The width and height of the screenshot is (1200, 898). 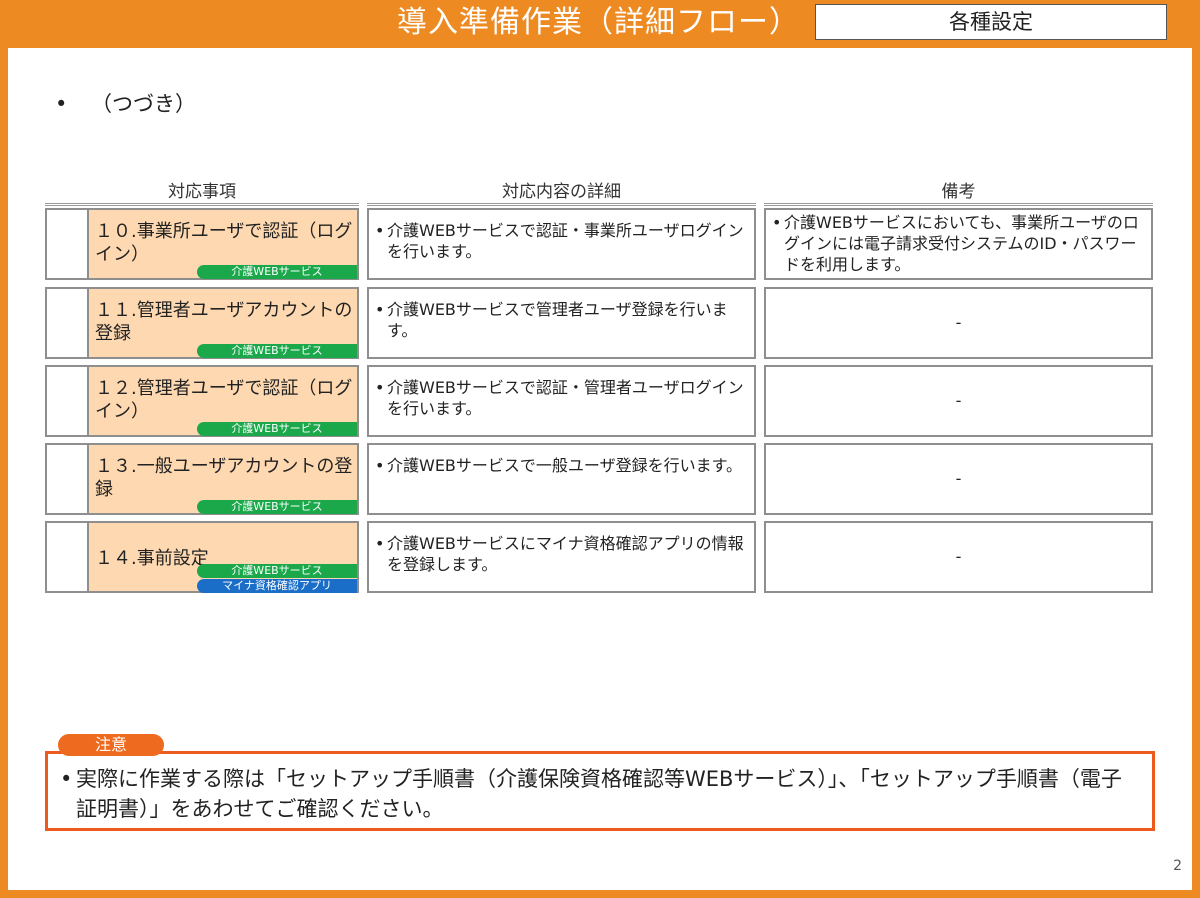 I want to click on item-label: １３.一般ユーザアカウントの登録, so click(x=224, y=478).